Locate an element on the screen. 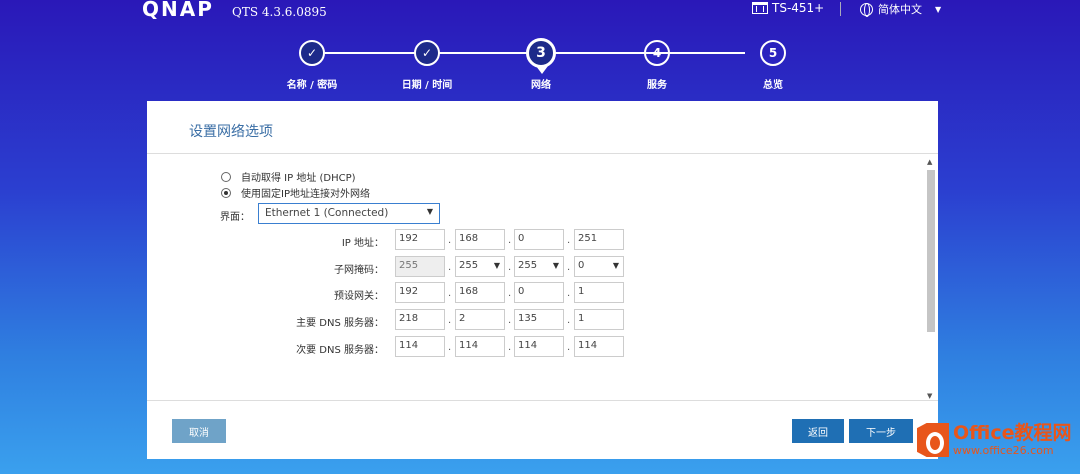 The image size is (1080, 474). step-2-label: 日期 / 时间 is located at coordinates (427, 85).